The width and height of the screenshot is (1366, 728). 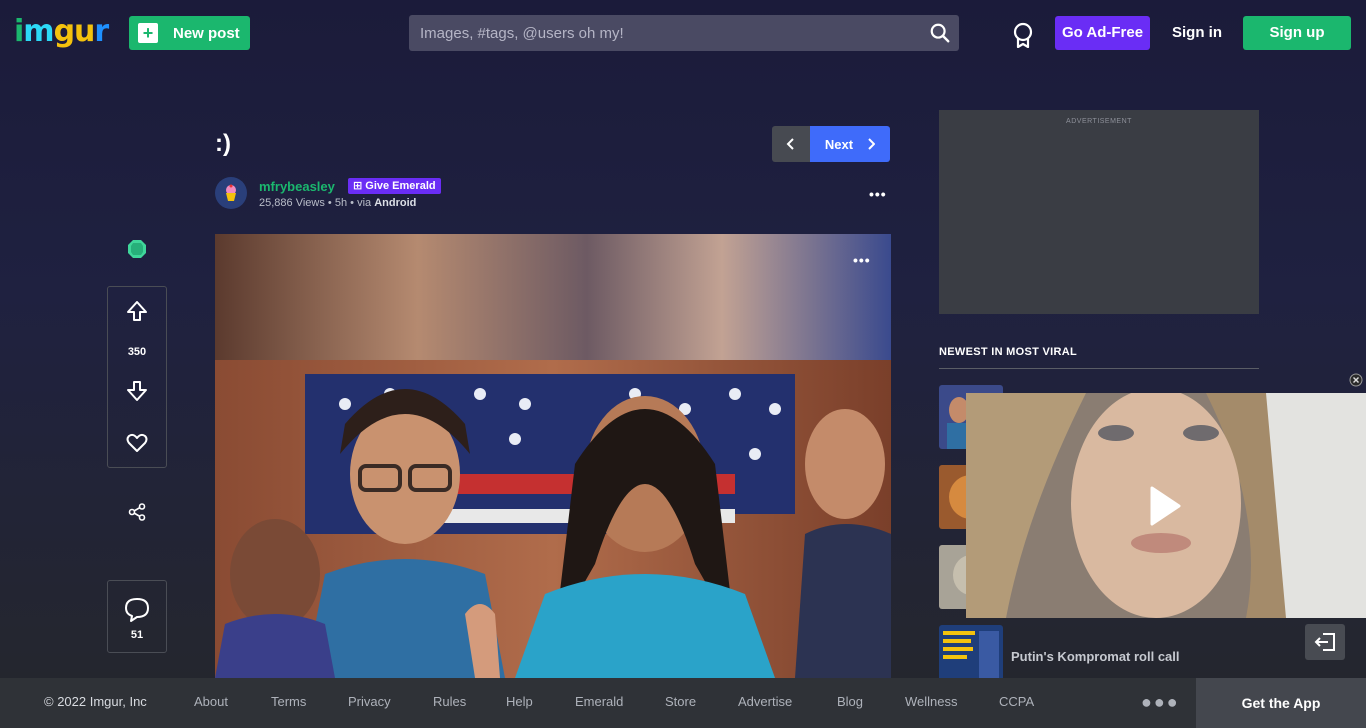 I want to click on chevron-right-icon, so click(x=872, y=144).